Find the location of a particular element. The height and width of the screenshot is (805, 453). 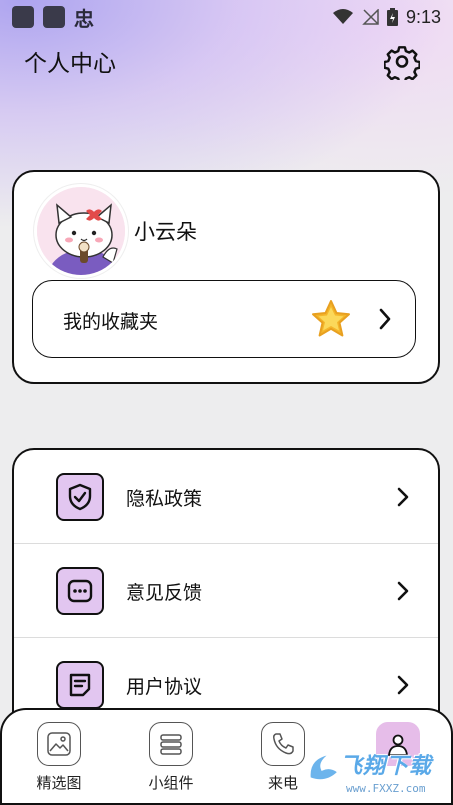

username: 小云朵 is located at coordinates (165, 231).